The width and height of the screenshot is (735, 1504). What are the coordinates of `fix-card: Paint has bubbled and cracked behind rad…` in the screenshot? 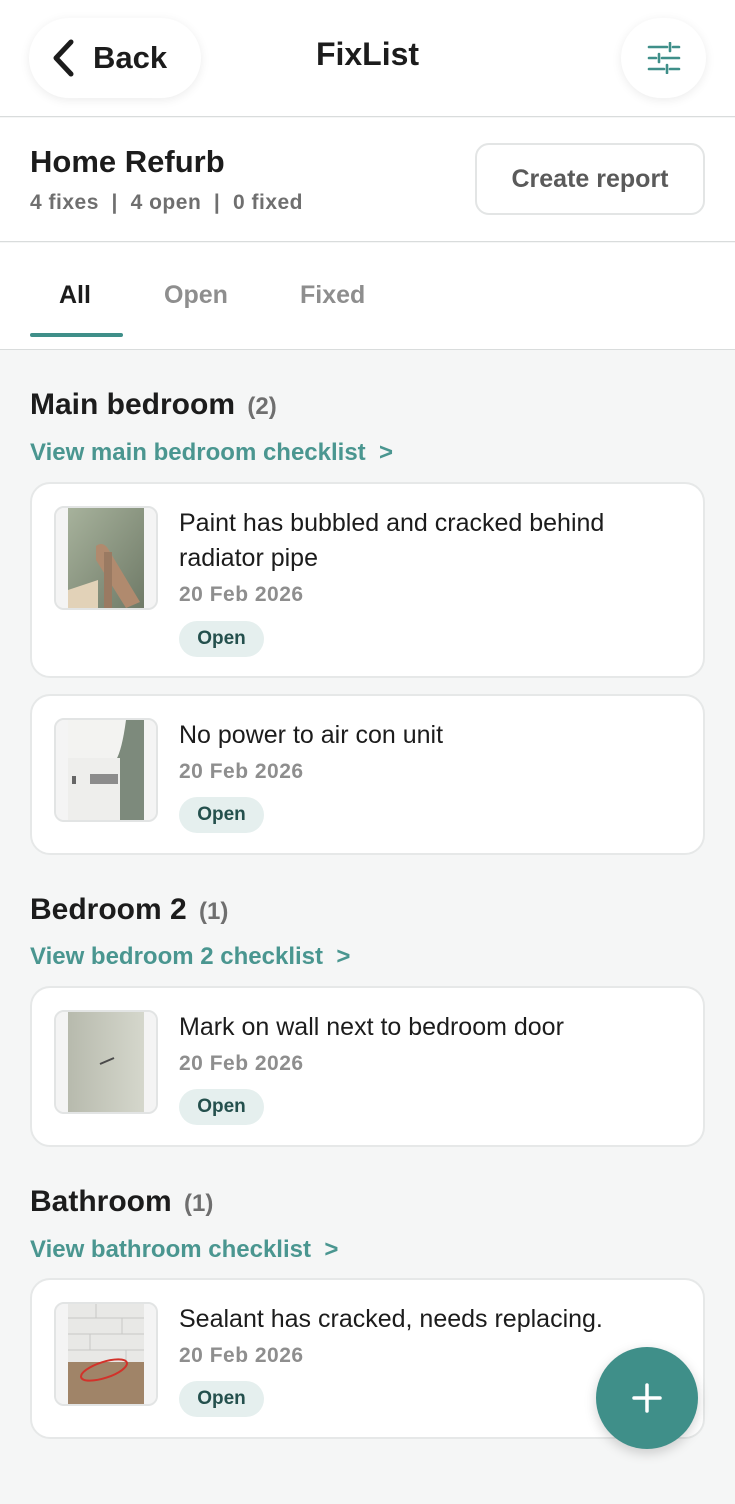 It's located at (367, 580).